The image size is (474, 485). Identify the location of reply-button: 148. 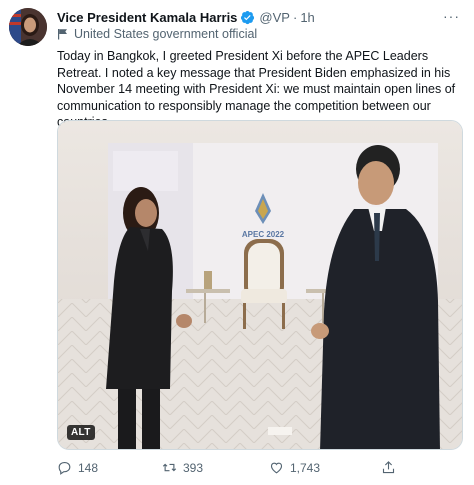
(77, 467).